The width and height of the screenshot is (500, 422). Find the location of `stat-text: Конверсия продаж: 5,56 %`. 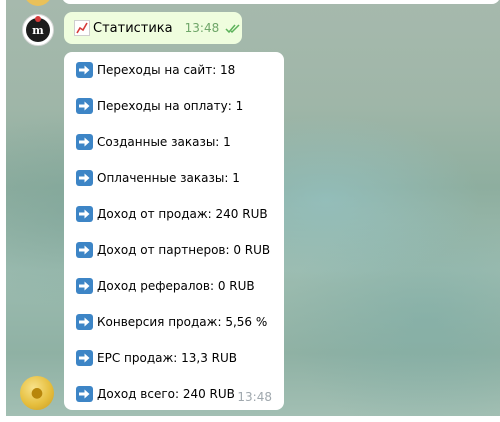

stat-text: Конверсия продаж: 5,56 % is located at coordinates (182, 322).